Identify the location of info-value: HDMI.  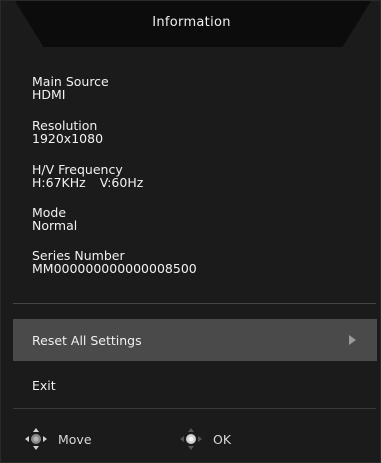
(49, 94).